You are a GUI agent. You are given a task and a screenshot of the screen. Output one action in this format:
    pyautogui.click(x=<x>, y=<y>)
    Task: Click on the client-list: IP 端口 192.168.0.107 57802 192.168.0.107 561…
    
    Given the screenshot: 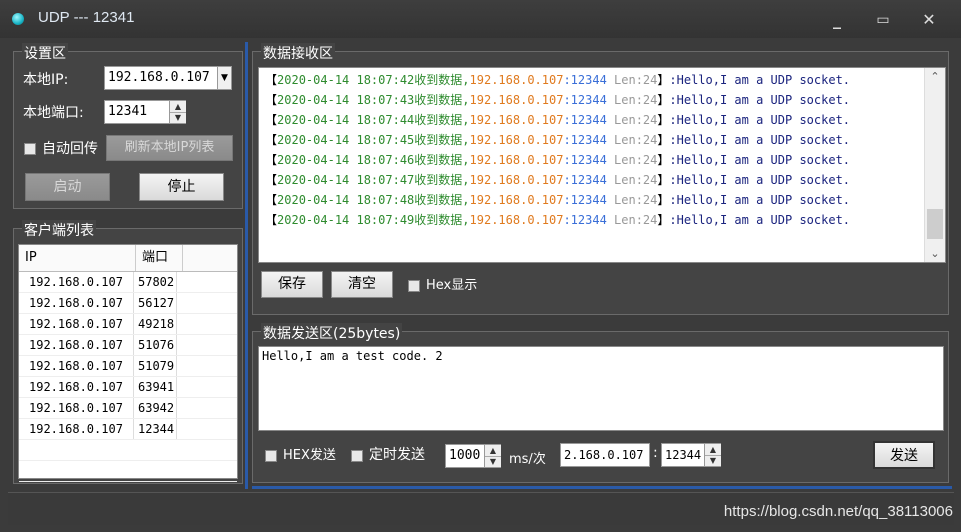 What is the action you would take?
    pyautogui.click(x=128, y=363)
    